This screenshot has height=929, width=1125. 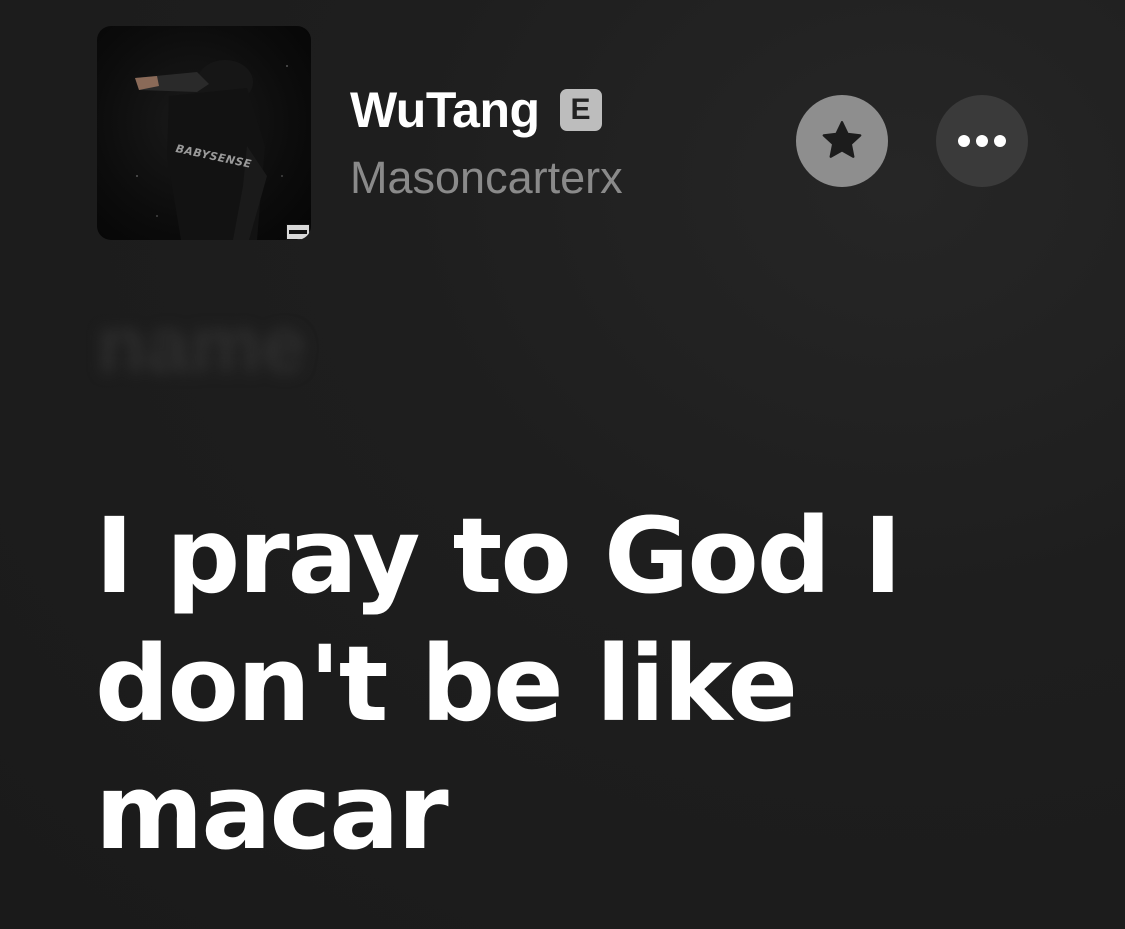 I want to click on star-icon, so click(x=842, y=139).